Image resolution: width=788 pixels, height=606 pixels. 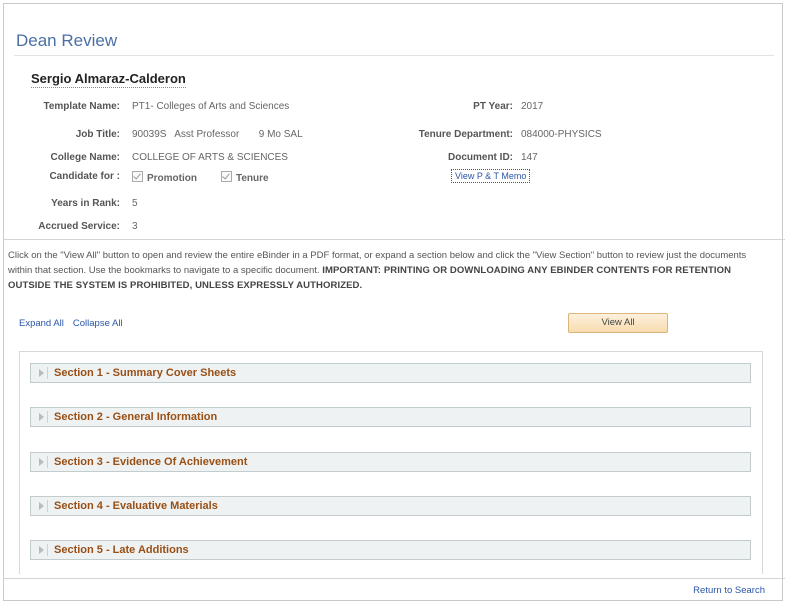 What do you see at coordinates (135, 203) in the screenshot?
I see `years-in-rank-value: 5` at bounding box center [135, 203].